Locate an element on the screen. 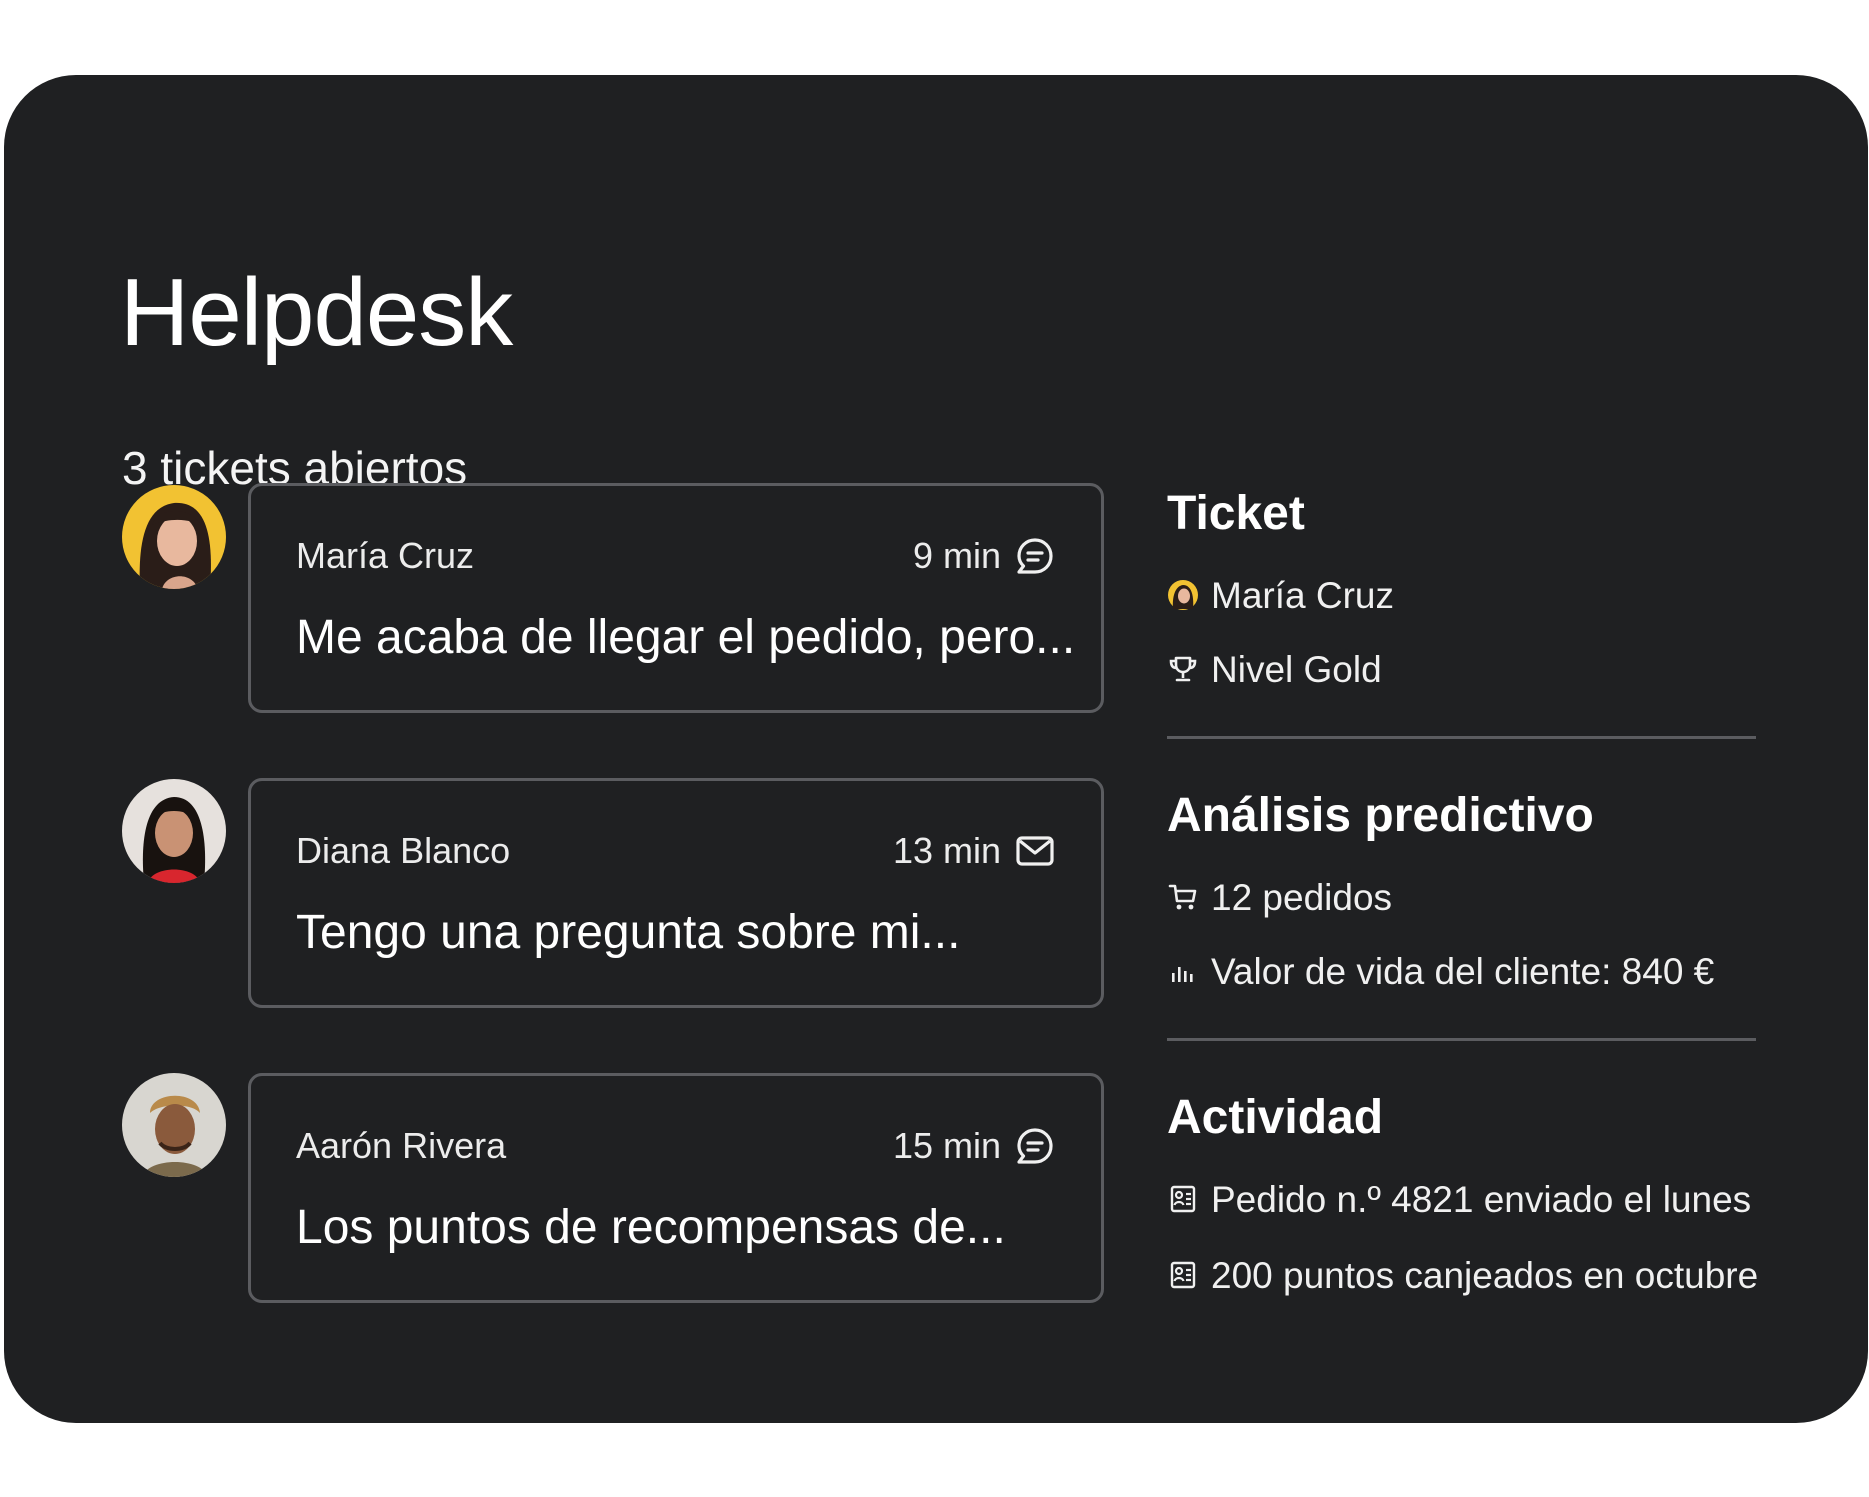  orders-row: 12 pedidos is located at coordinates (1279, 897).